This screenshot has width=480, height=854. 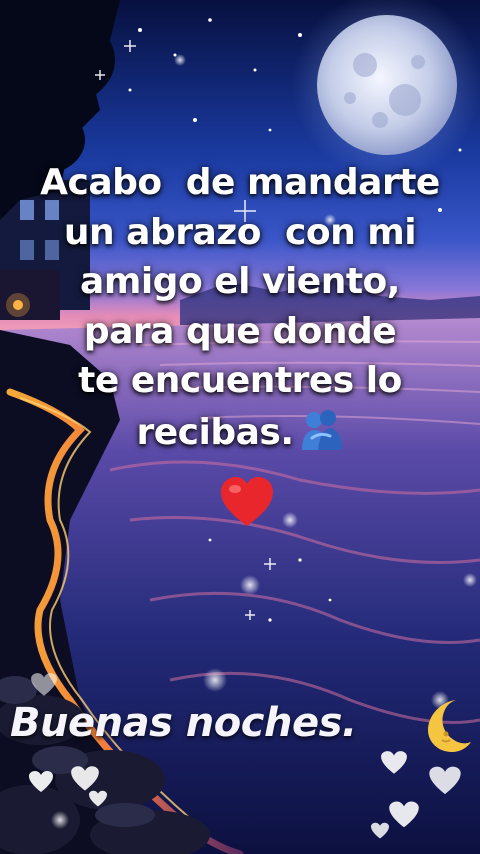 I want to click on message-line: Acabo de mandarte, so click(x=240, y=182).